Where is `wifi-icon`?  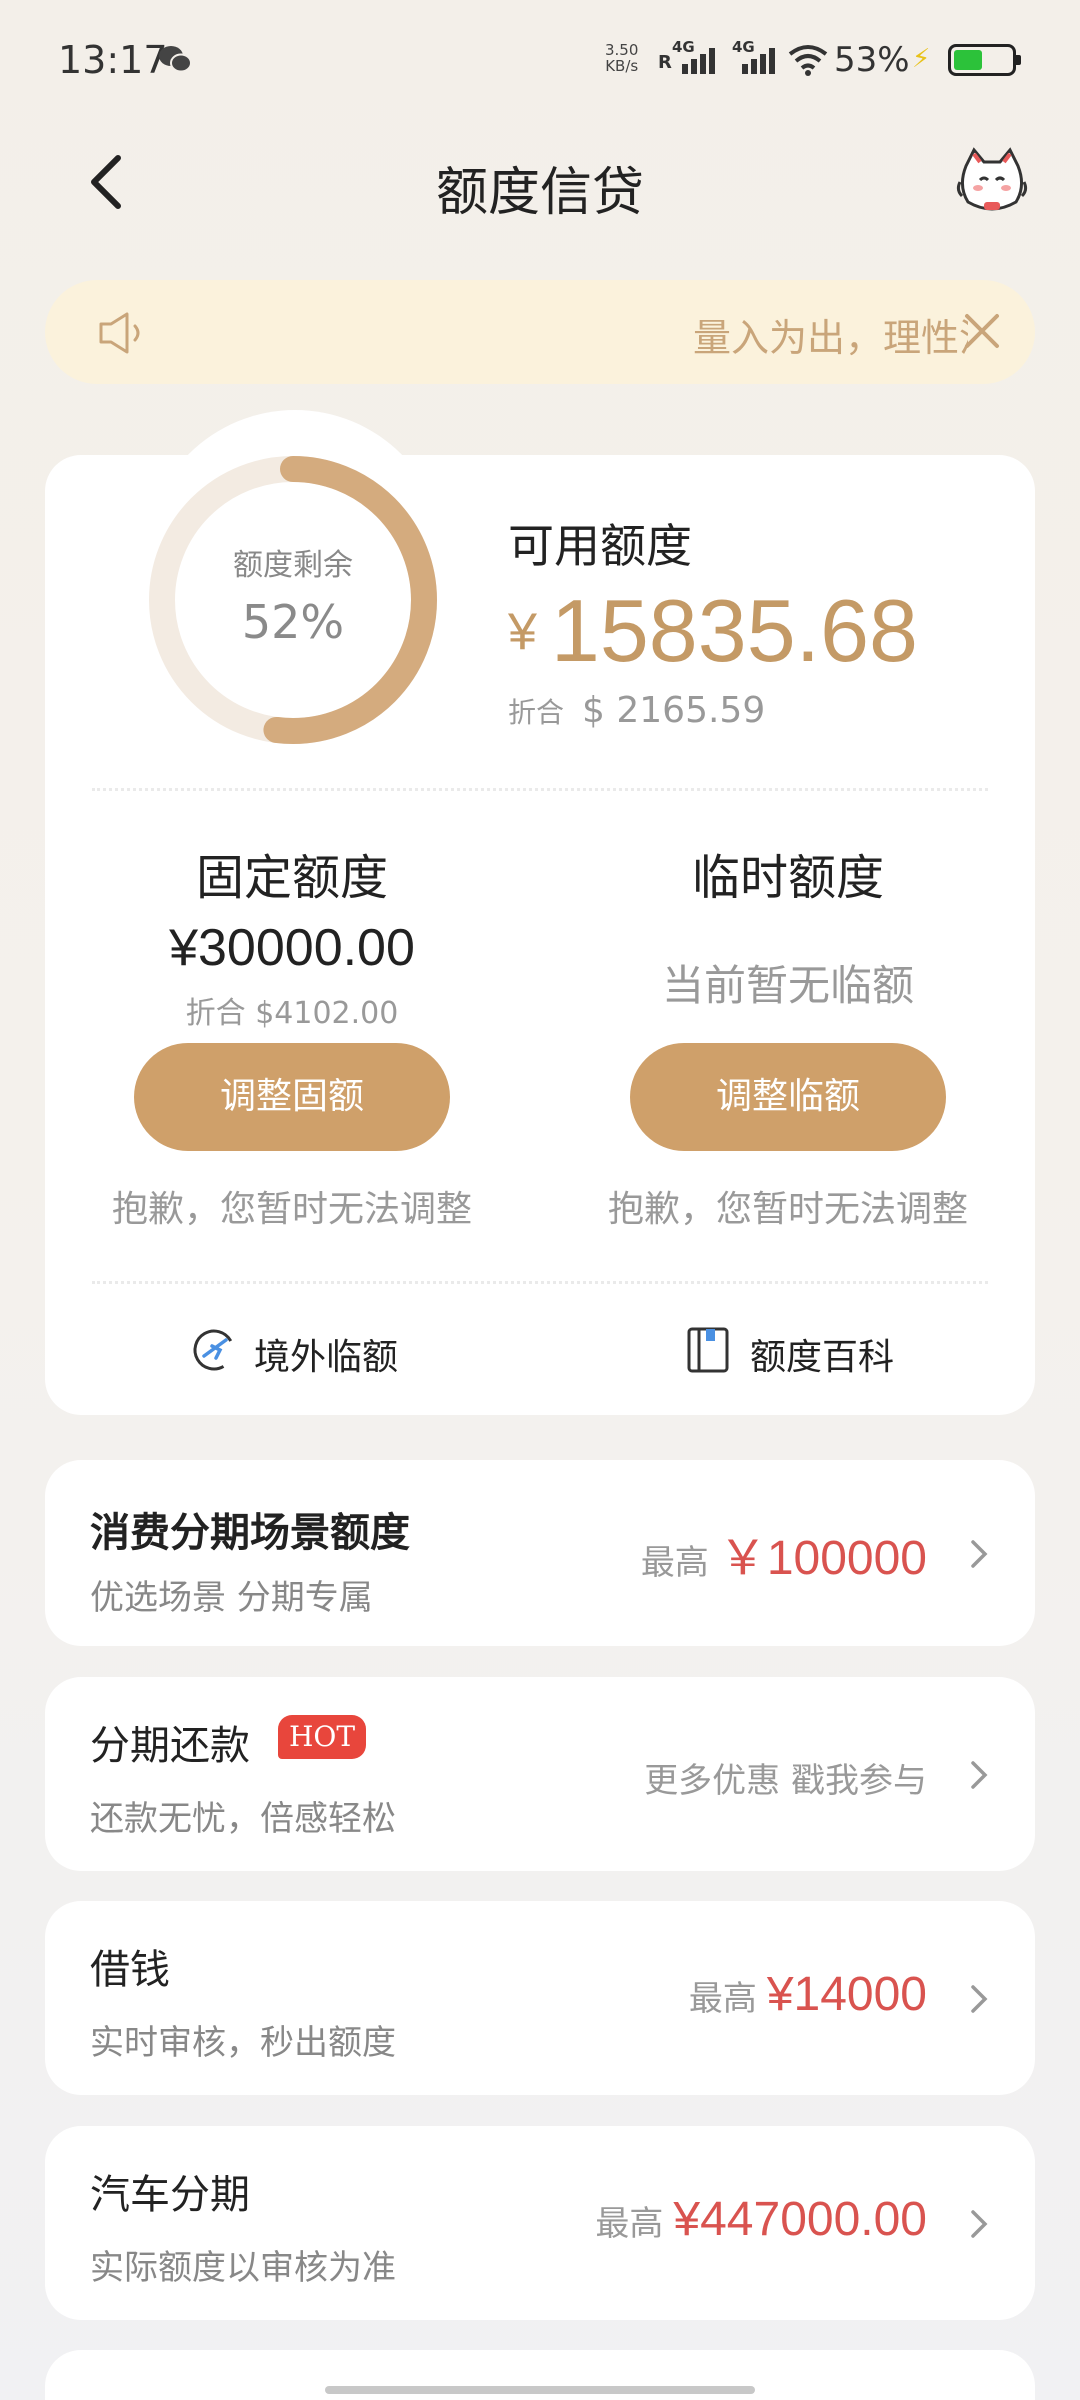 wifi-icon is located at coordinates (808, 60).